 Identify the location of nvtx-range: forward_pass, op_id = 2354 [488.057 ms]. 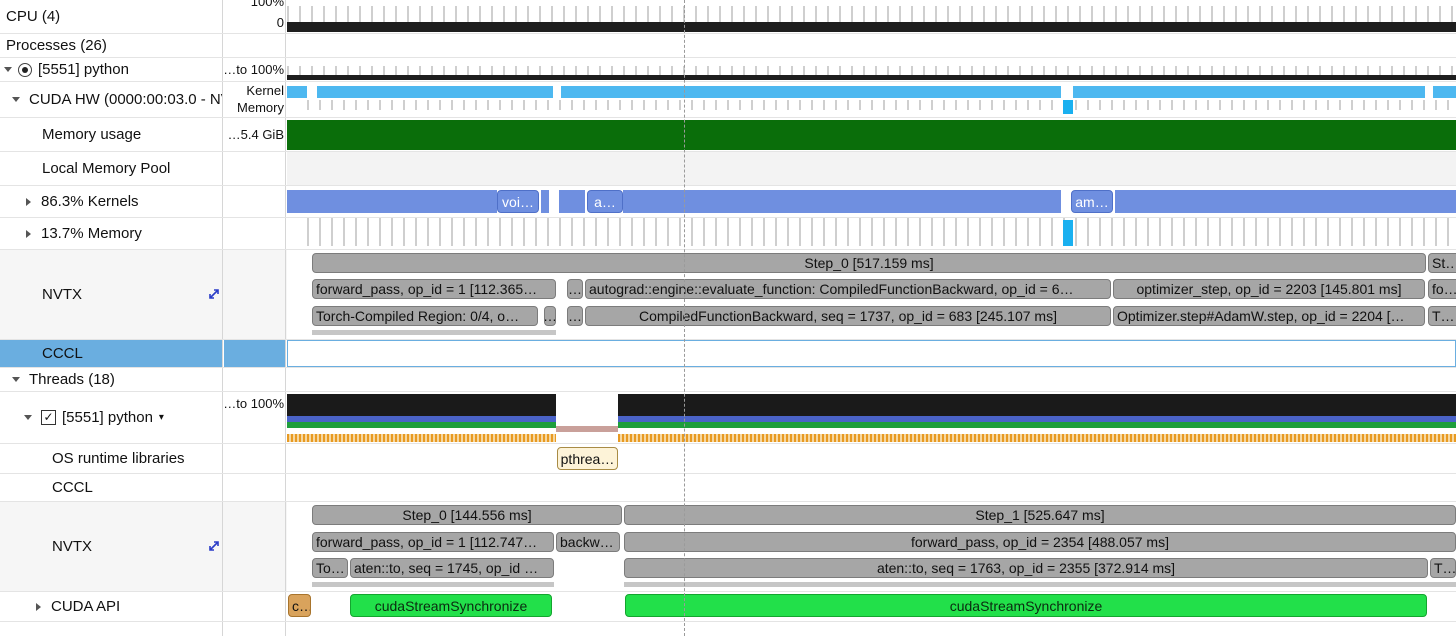
(1040, 542).